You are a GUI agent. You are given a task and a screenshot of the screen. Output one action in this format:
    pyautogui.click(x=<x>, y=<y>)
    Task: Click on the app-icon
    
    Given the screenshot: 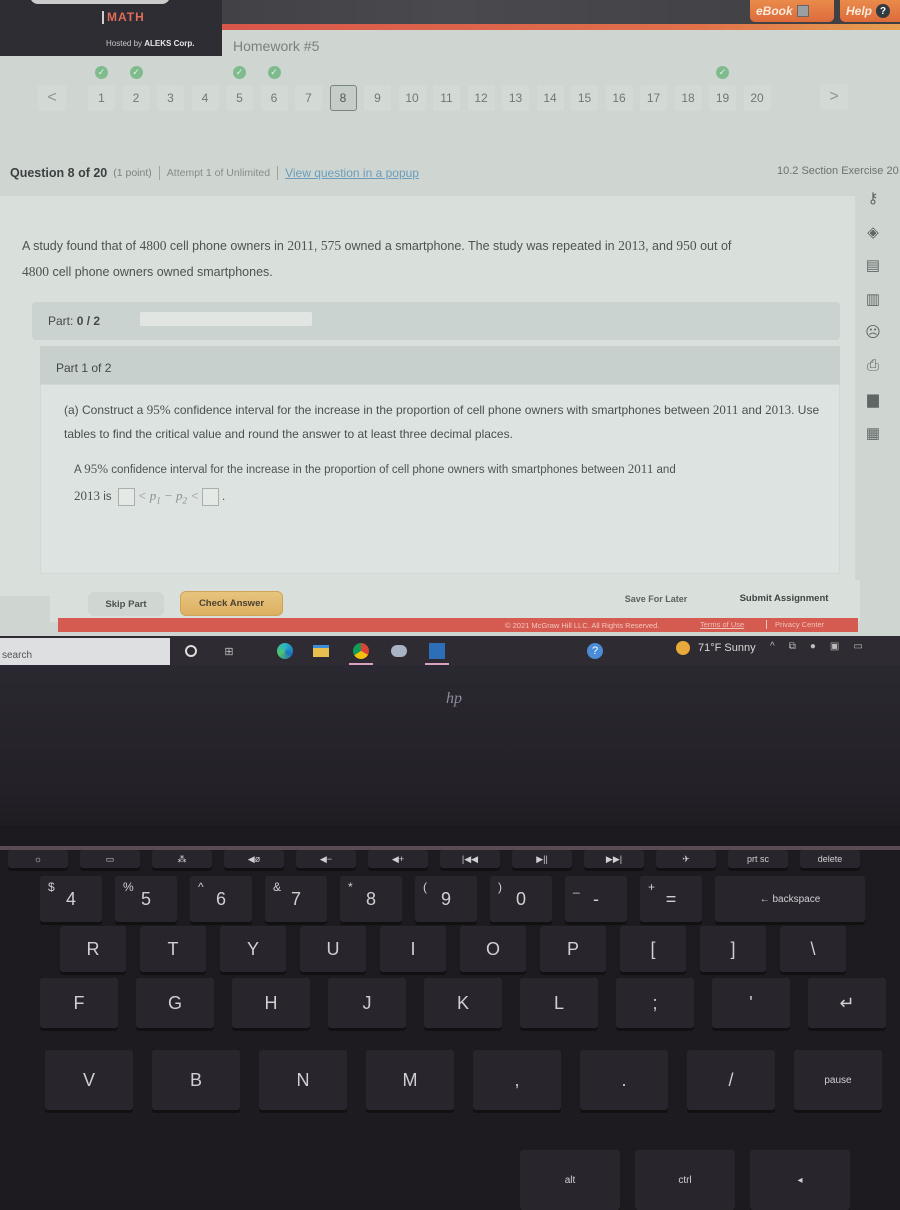 What is the action you would take?
    pyautogui.click(x=399, y=651)
    